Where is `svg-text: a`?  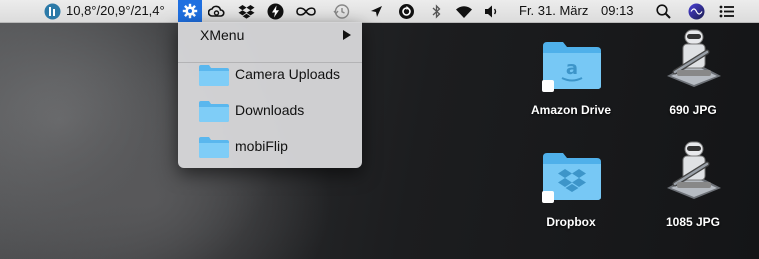 svg-text: a is located at coordinates (572, 68).